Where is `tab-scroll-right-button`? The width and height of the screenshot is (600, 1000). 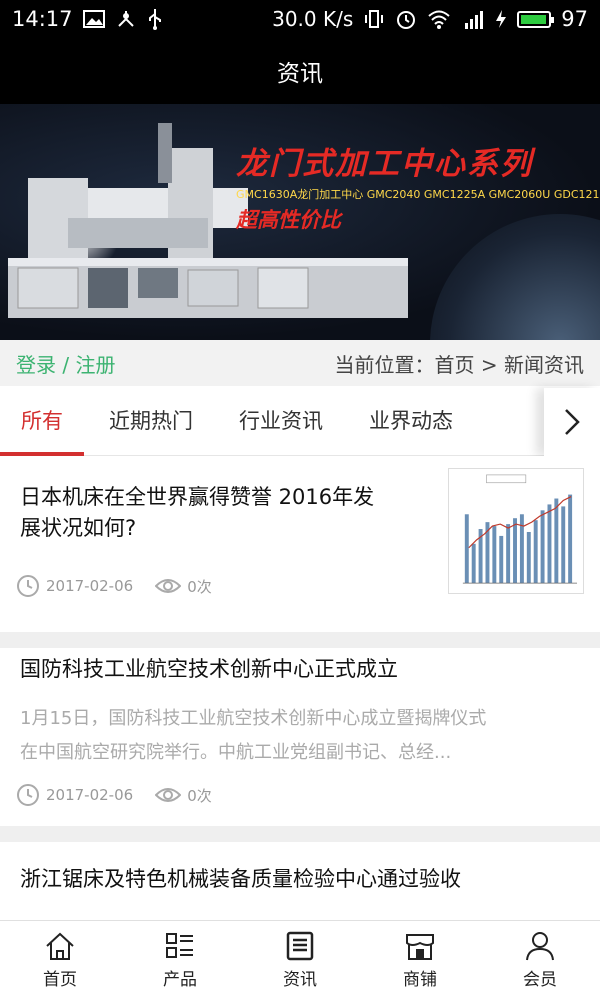 tab-scroll-right-button is located at coordinates (572, 422).